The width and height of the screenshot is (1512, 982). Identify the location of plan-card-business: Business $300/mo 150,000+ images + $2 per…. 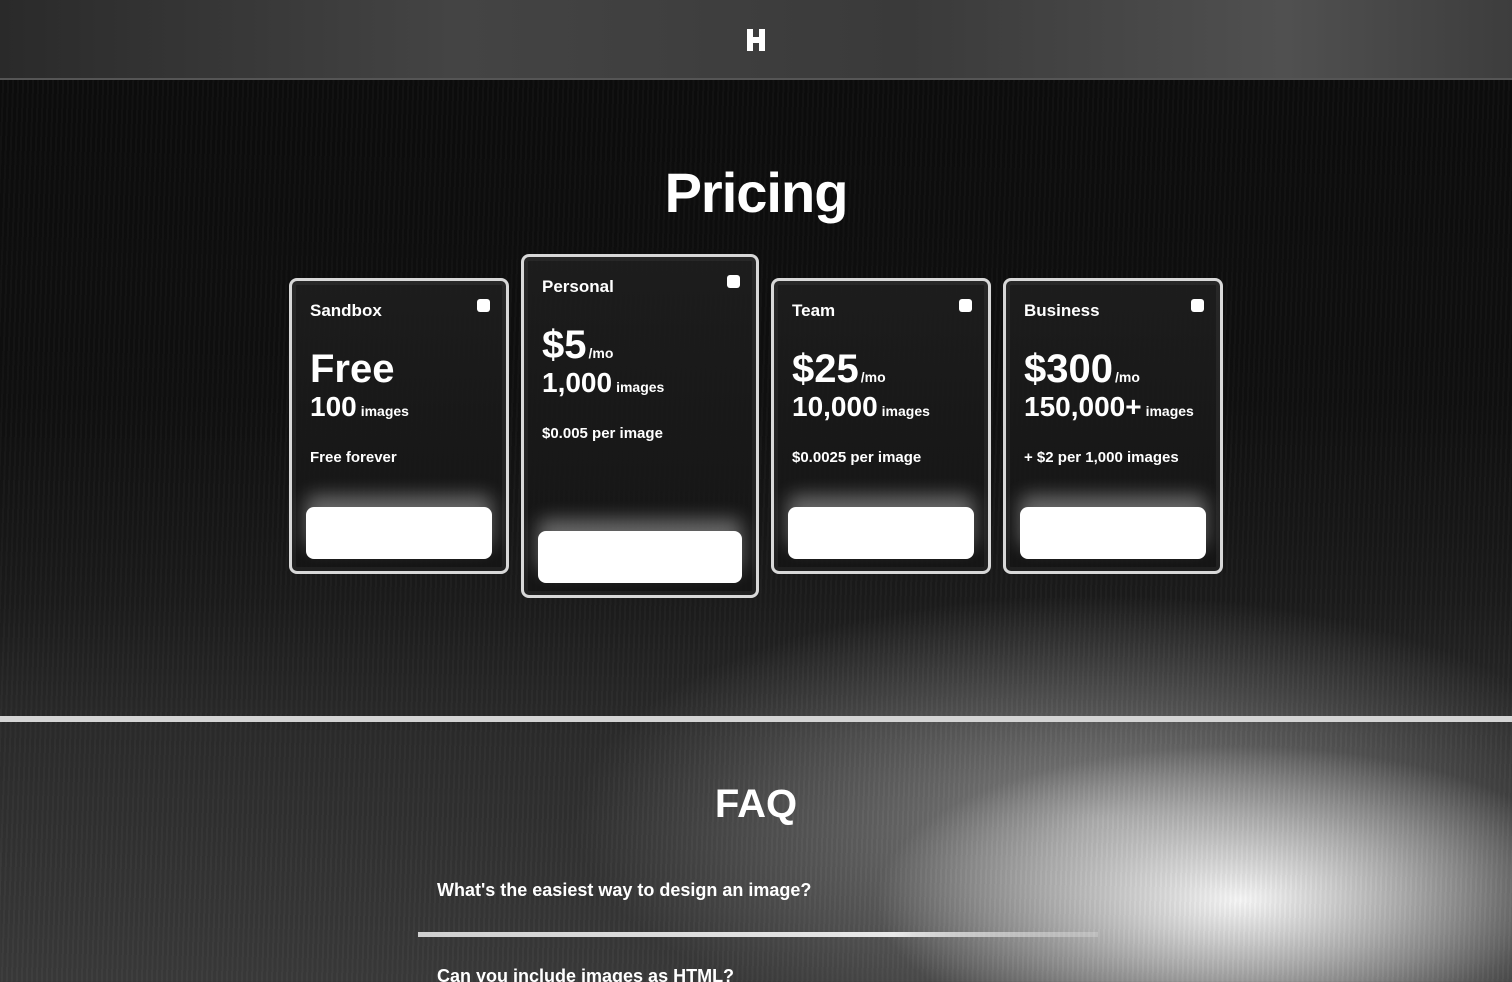
(1113, 426).